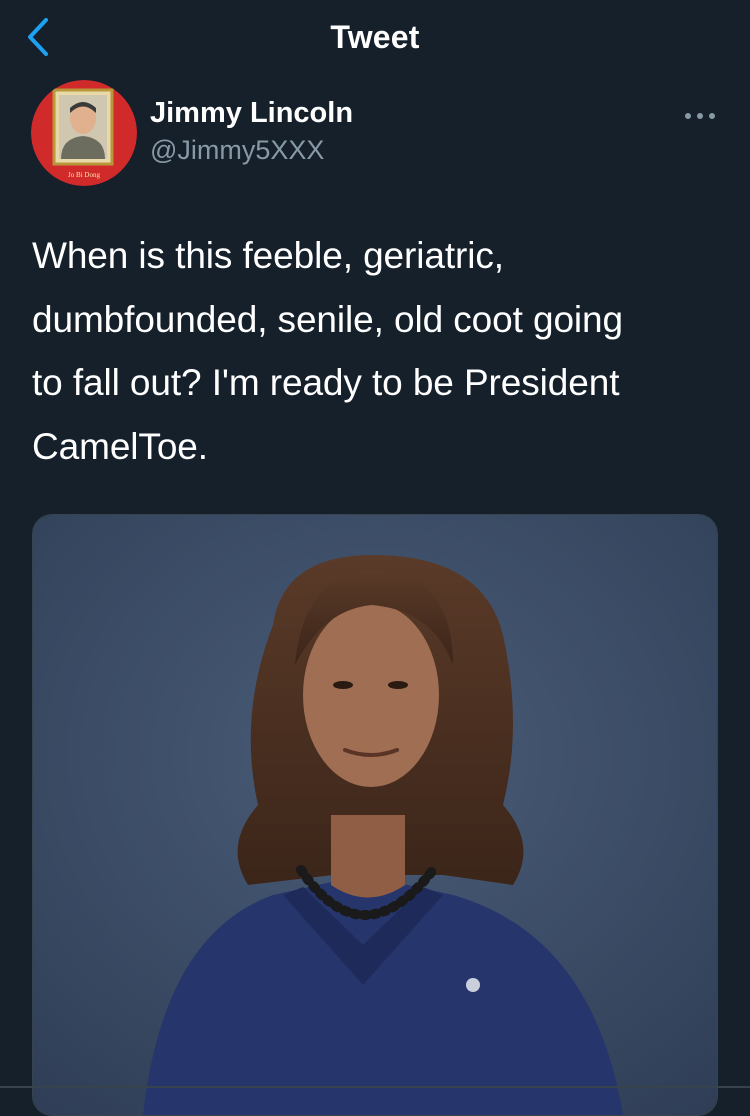 The height and width of the screenshot is (1116, 750). I want to click on avatar-image: Jo Bi Dong, so click(84, 133).